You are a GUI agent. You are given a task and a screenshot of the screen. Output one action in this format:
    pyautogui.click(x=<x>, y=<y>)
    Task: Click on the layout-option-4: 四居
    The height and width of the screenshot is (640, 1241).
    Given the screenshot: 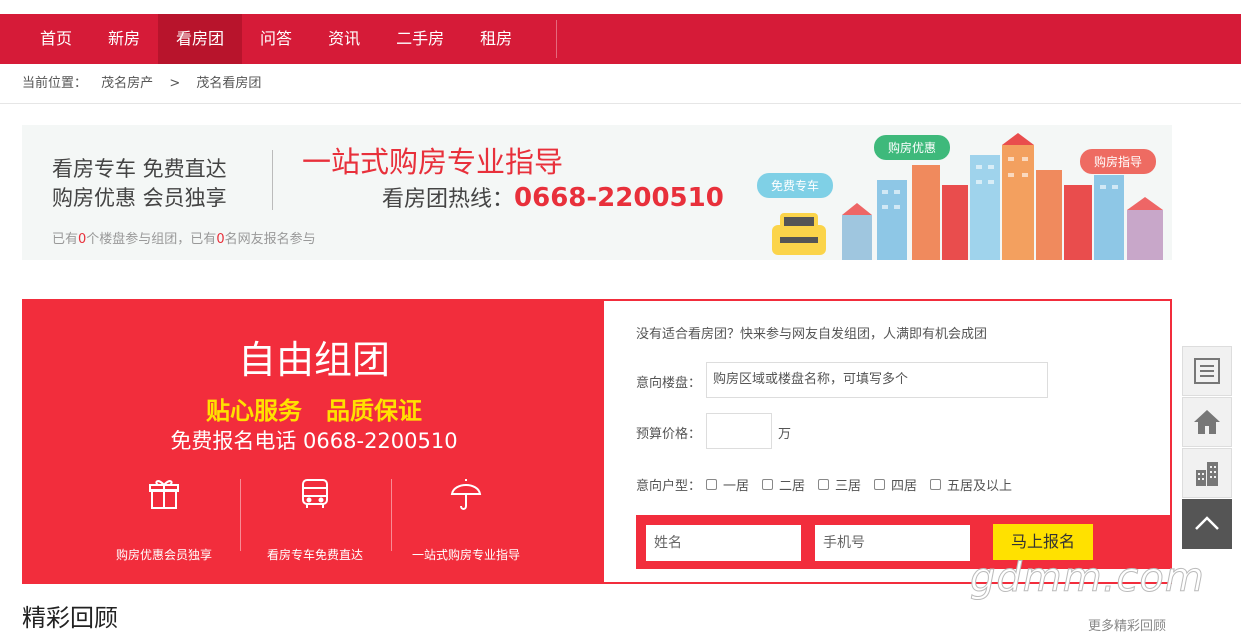 What is the action you would take?
    pyautogui.click(x=895, y=484)
    